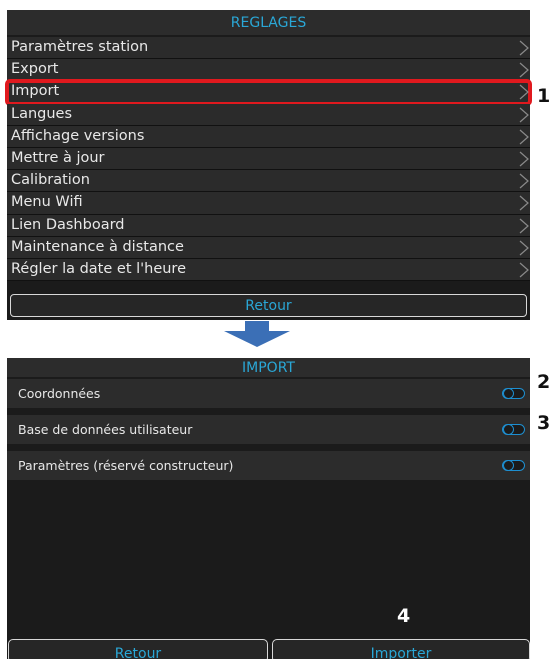 The image size is (555, 659). I want to click on menu-item-label: Lien Dashboard, so click(68, 224).